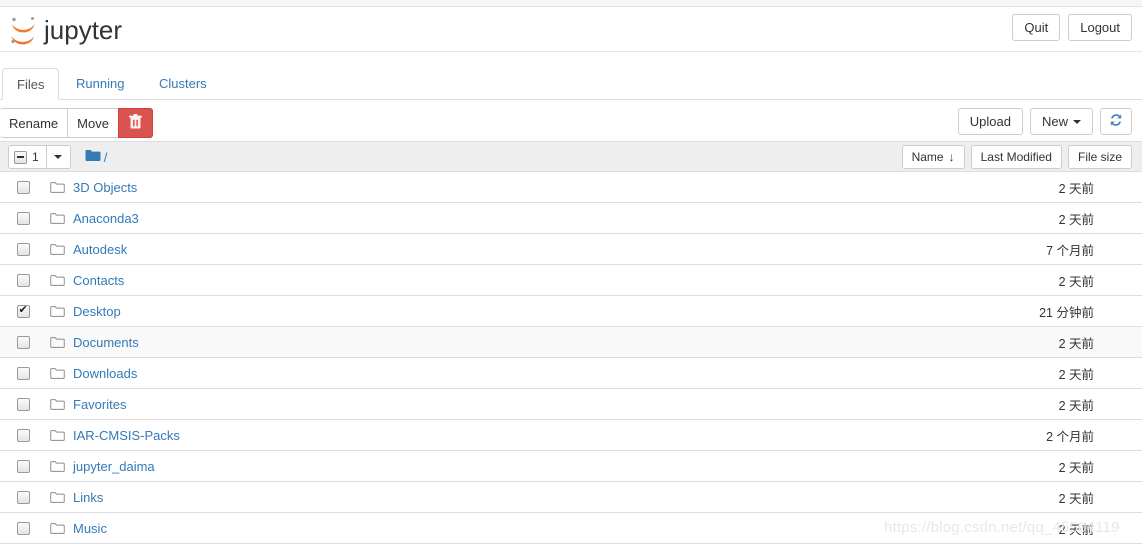 The image size is (1142, 547). Describe the element at coordinates (31, 84) in the screenshot. I see `tab-files: Files` at that location.